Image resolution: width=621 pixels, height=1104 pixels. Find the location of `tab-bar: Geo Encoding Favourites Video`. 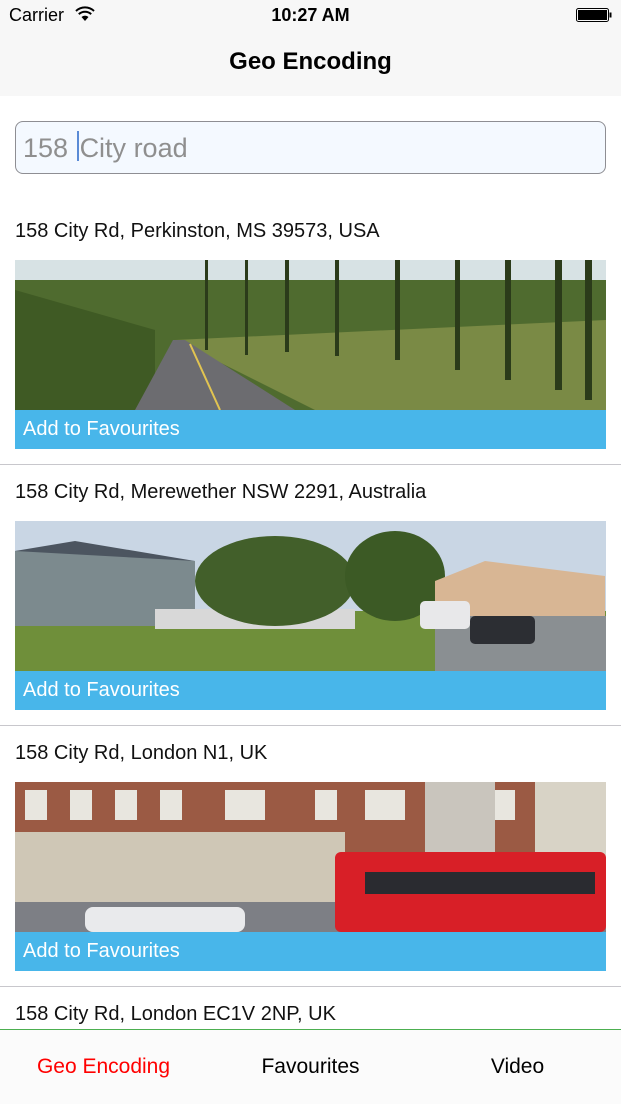

tab-bar: Geo Encoding Favourites Video is located at coordinates (310, 1066).